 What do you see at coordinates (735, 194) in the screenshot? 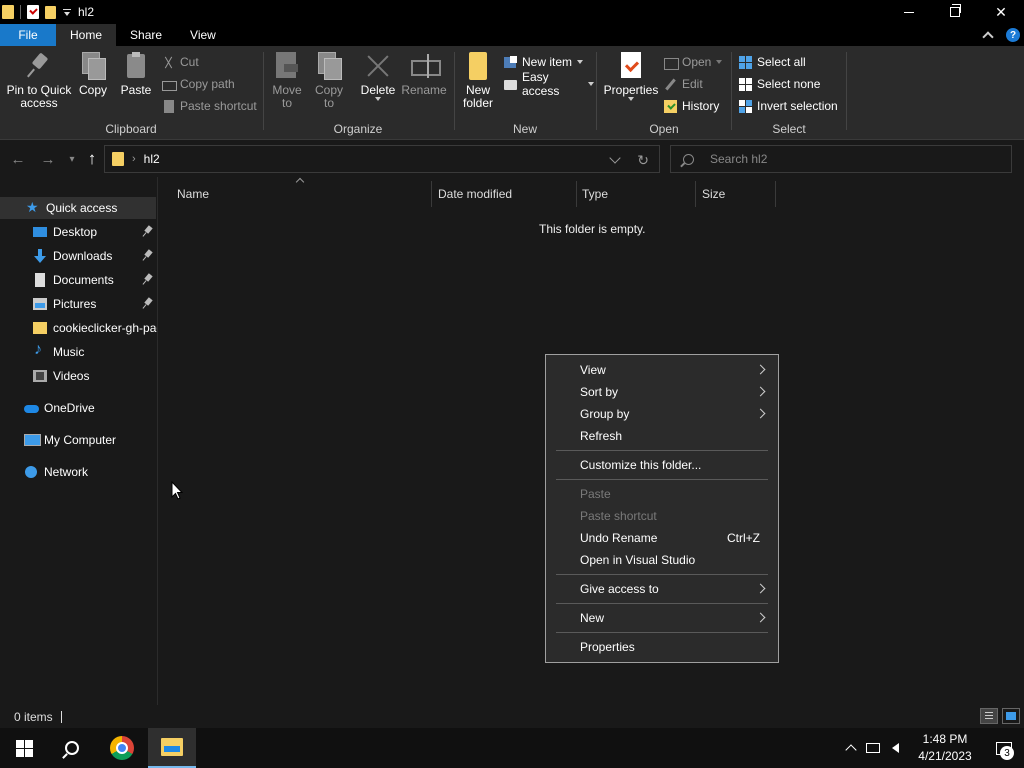
I see `column-header-size: Size` at bounding box center [735, 194].